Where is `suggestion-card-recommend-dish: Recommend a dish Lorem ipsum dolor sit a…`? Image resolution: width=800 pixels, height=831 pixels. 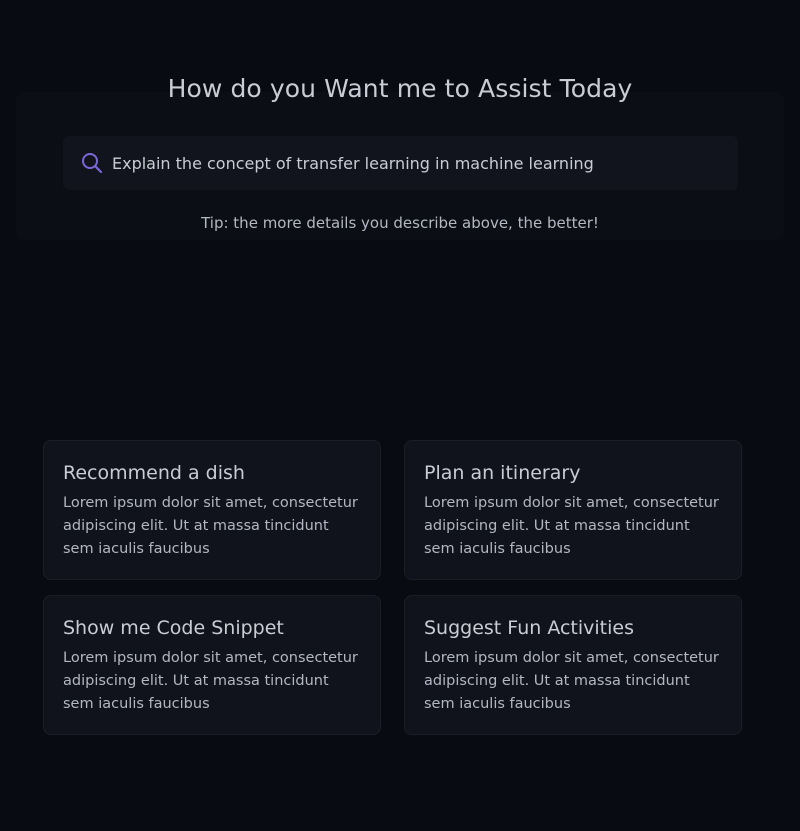
suggestion-card-recommend-dish: Recommend a dish Lorem ipsum dolor sit a… is located at coordinates (212, 510).